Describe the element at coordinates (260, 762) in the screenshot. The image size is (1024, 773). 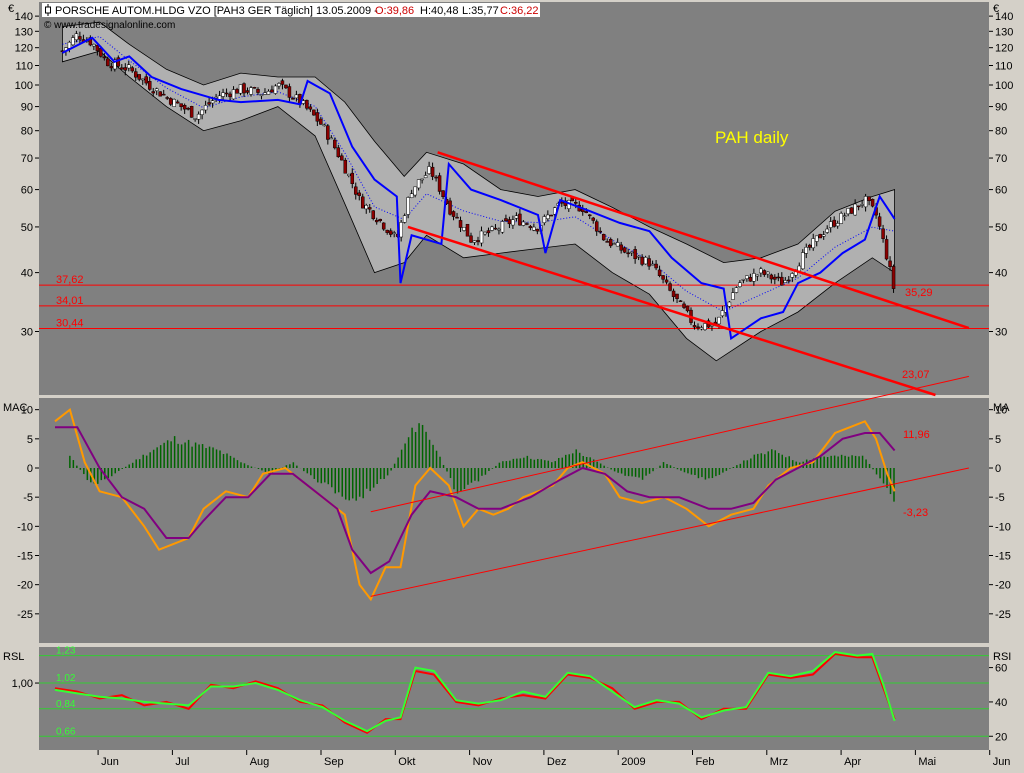
I see `month-label: Aug` at that location.